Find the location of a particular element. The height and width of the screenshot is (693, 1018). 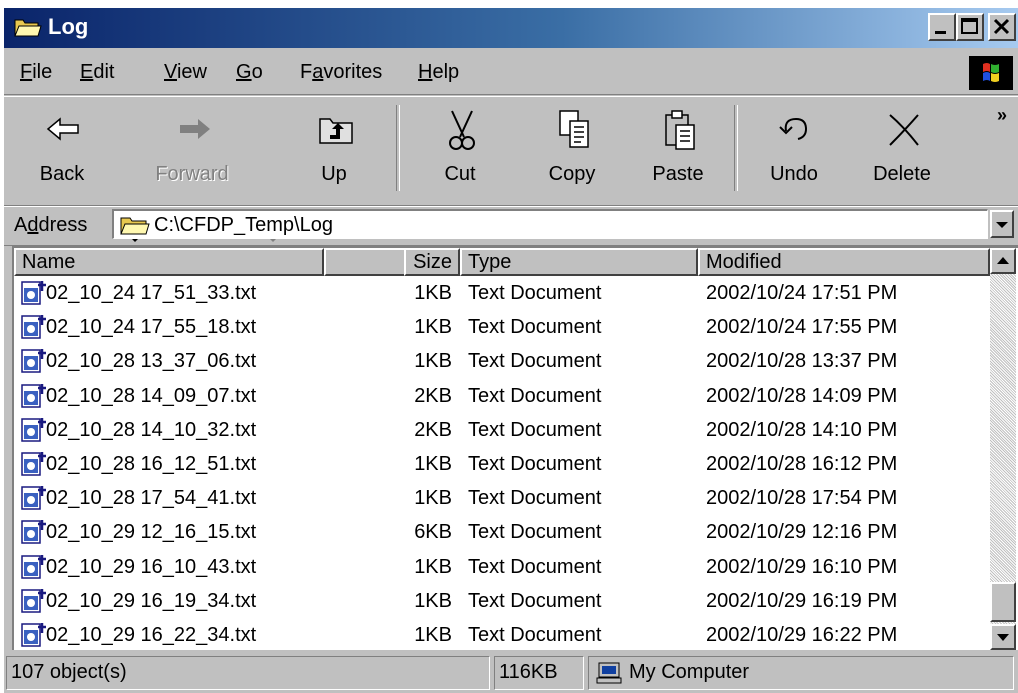

delete-button: Delete is located at coordinates (902, 149).